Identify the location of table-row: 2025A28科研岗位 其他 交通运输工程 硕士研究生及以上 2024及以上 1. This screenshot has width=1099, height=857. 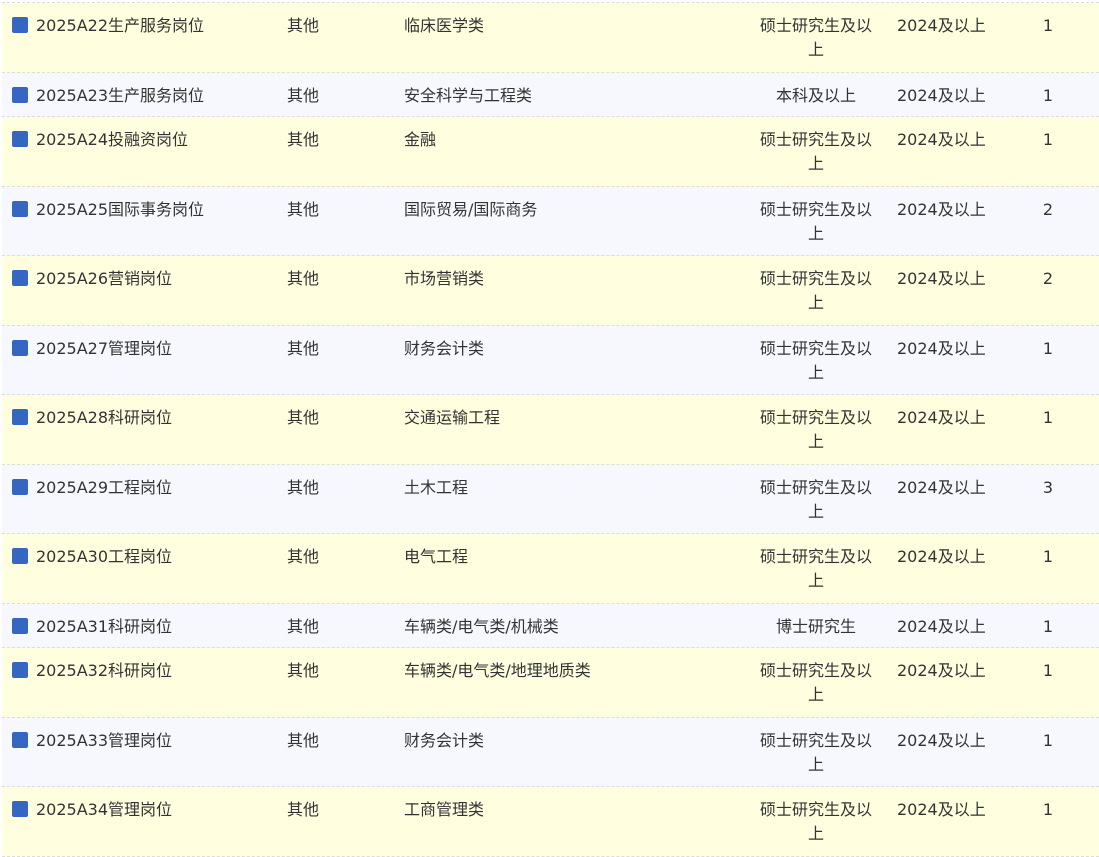
(550, 430).